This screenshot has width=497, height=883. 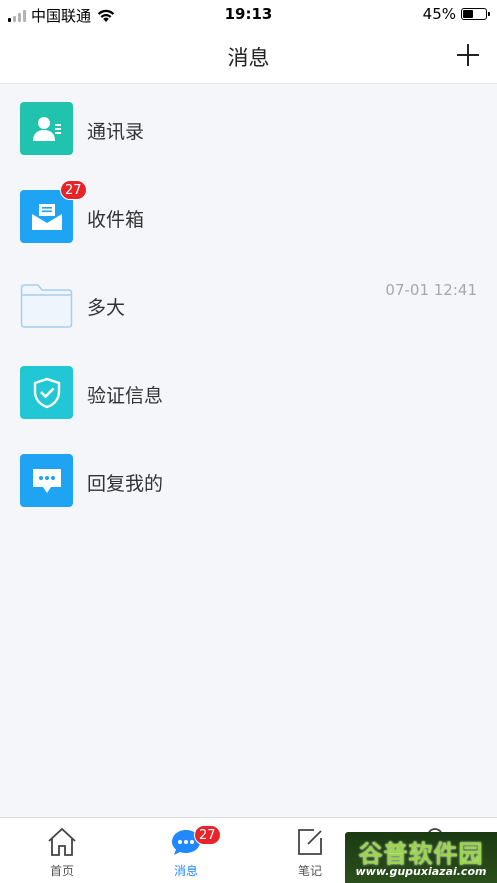 What do you see at coordinates (431, 290) in the screenshot?
I see `folder-time: 07-01 12:41` at bounding box center [431, 290].